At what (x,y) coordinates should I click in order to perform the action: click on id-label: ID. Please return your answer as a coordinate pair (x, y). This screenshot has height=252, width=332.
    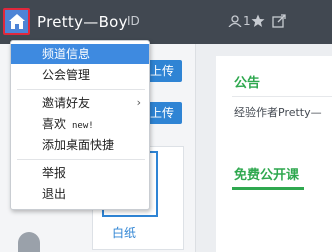
    Looking at the image, I should click on (133, 21).